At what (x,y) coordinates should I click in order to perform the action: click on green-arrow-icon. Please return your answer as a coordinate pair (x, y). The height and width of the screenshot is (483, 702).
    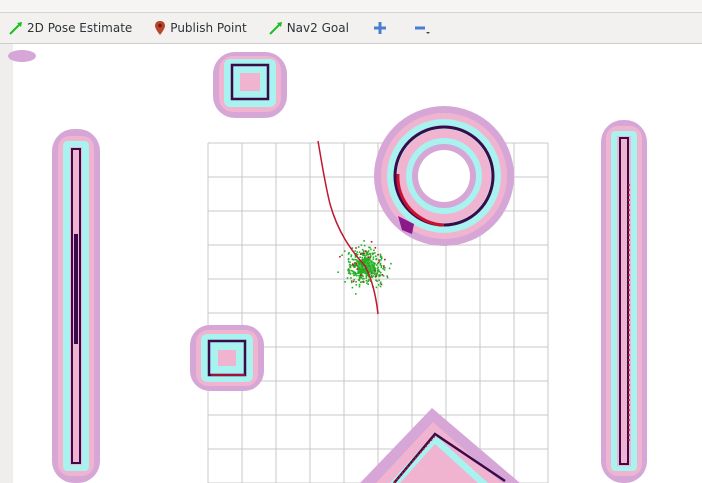
    Looking at the image, I should click on (18, 28).